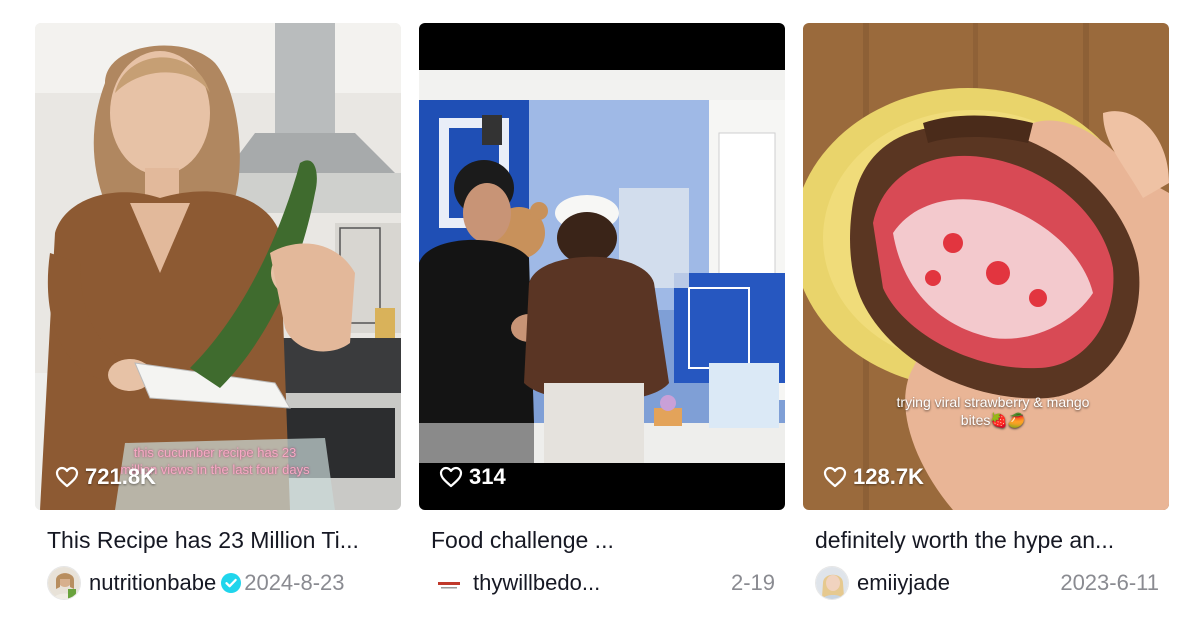  What do you see at coordinates (218, 583) in the screenshot?
I see `video-meta: nutritionbabe 2024-8-23` at bounding box center [218, 583].